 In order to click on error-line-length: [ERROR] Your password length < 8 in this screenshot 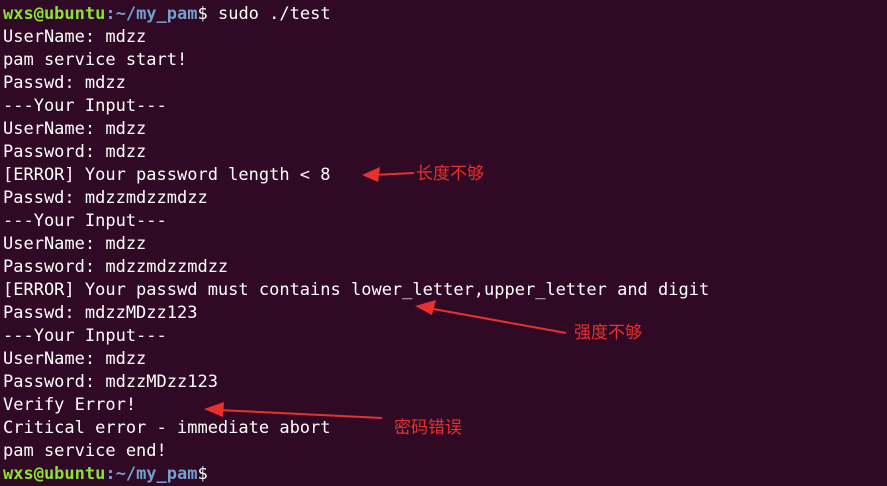, I will do `click(167, 175)`.